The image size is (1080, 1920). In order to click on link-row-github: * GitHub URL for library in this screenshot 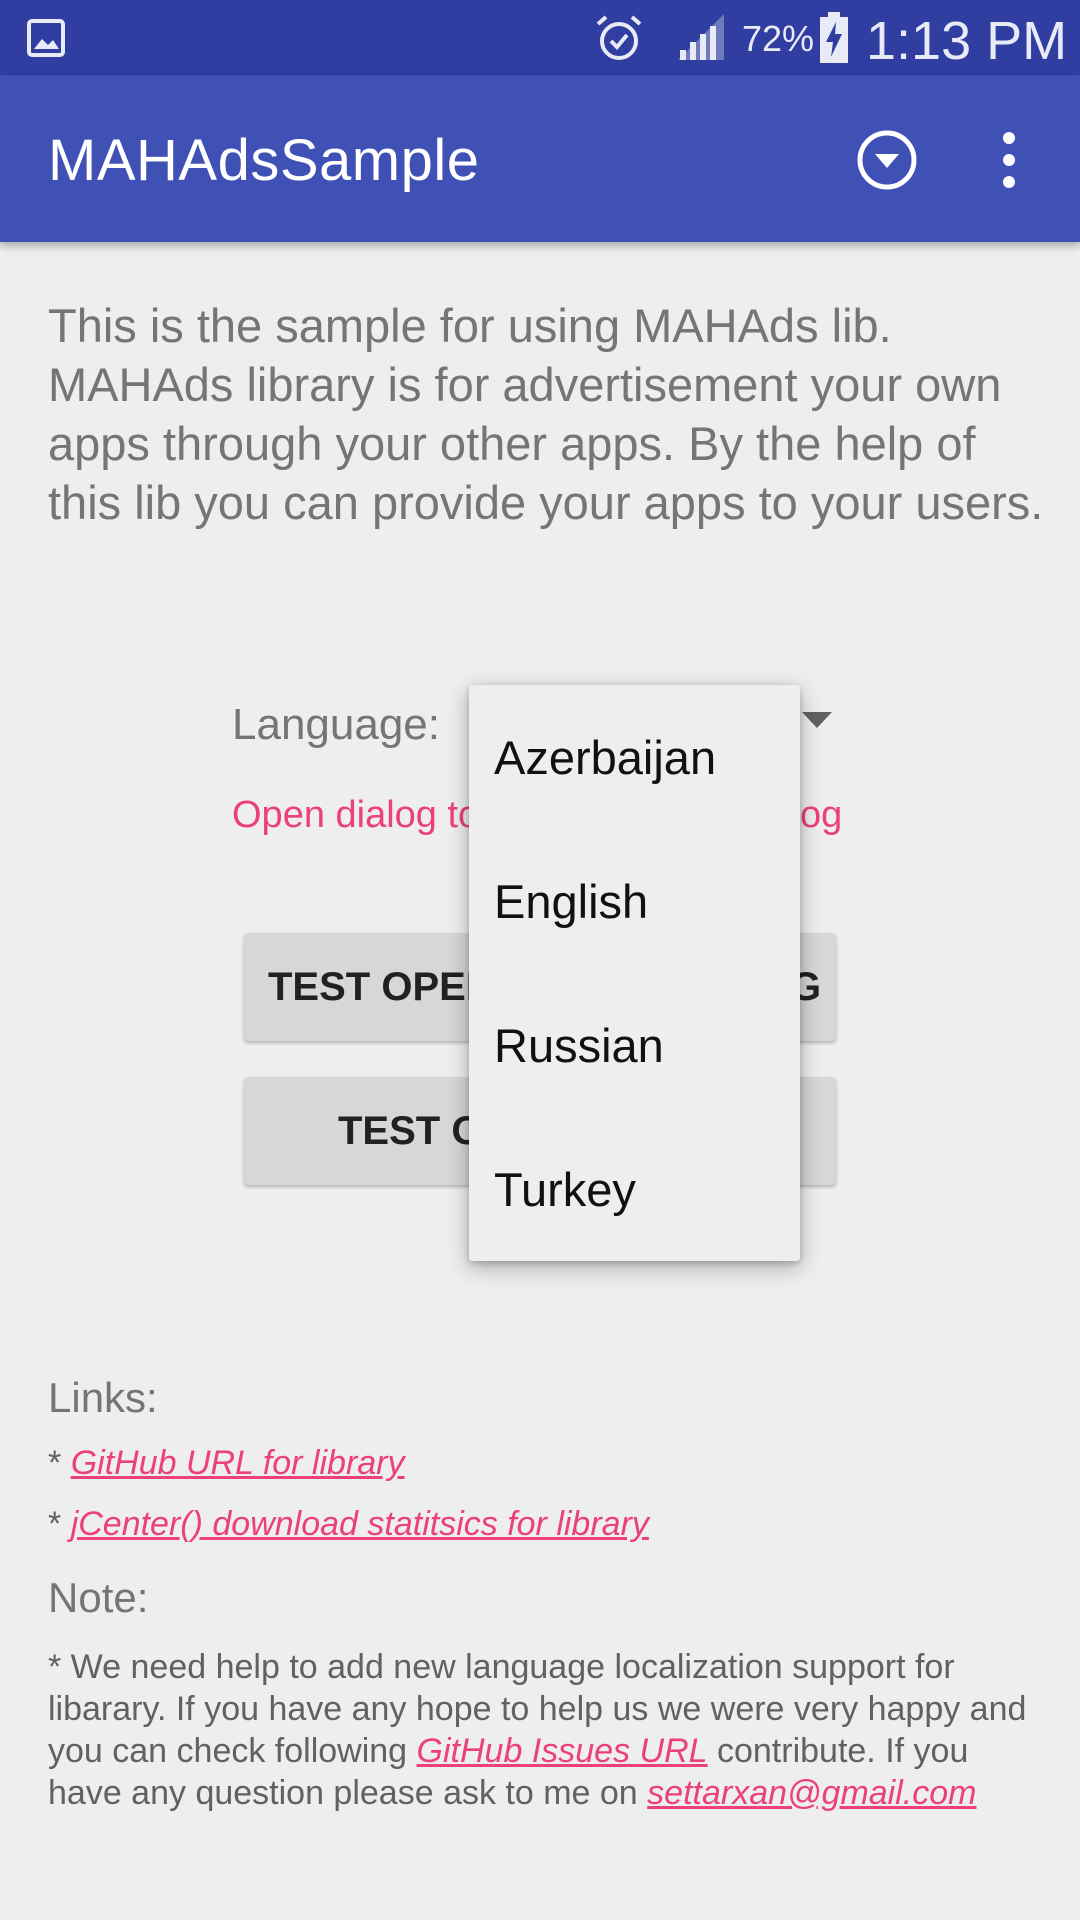, I will do `click(226, 1463)`.